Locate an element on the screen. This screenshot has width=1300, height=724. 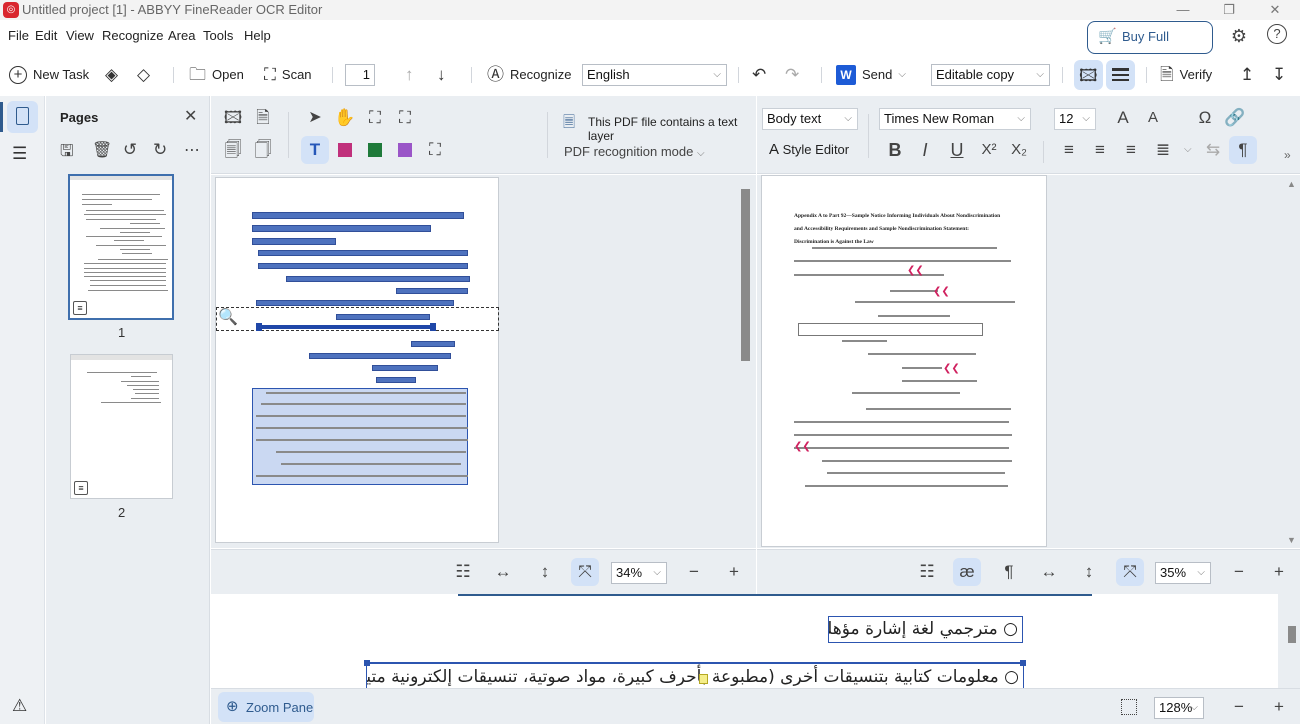
language-select: English ⌵ is located at coordinates (654, 75).